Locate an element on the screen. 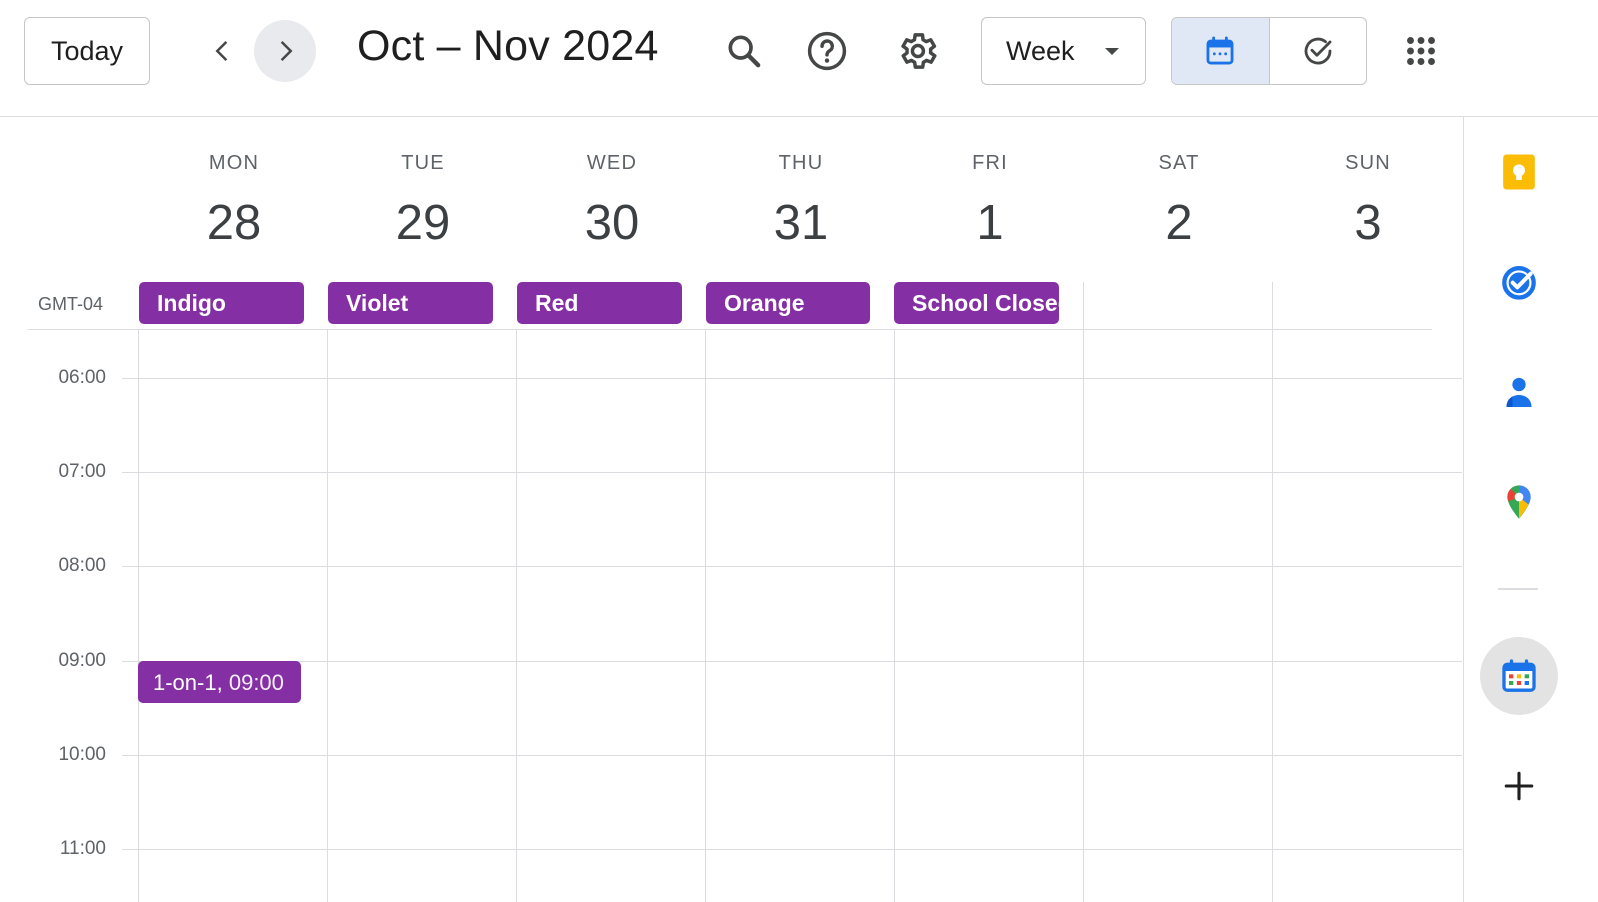 This screenshot has height=902, width=1598. gear-icon is located at coordinates (919, 51).